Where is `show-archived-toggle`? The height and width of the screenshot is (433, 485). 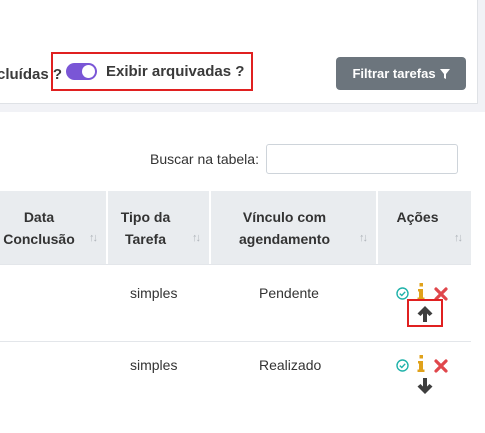
show-archived-toggle is located at coordinates (81, 71).